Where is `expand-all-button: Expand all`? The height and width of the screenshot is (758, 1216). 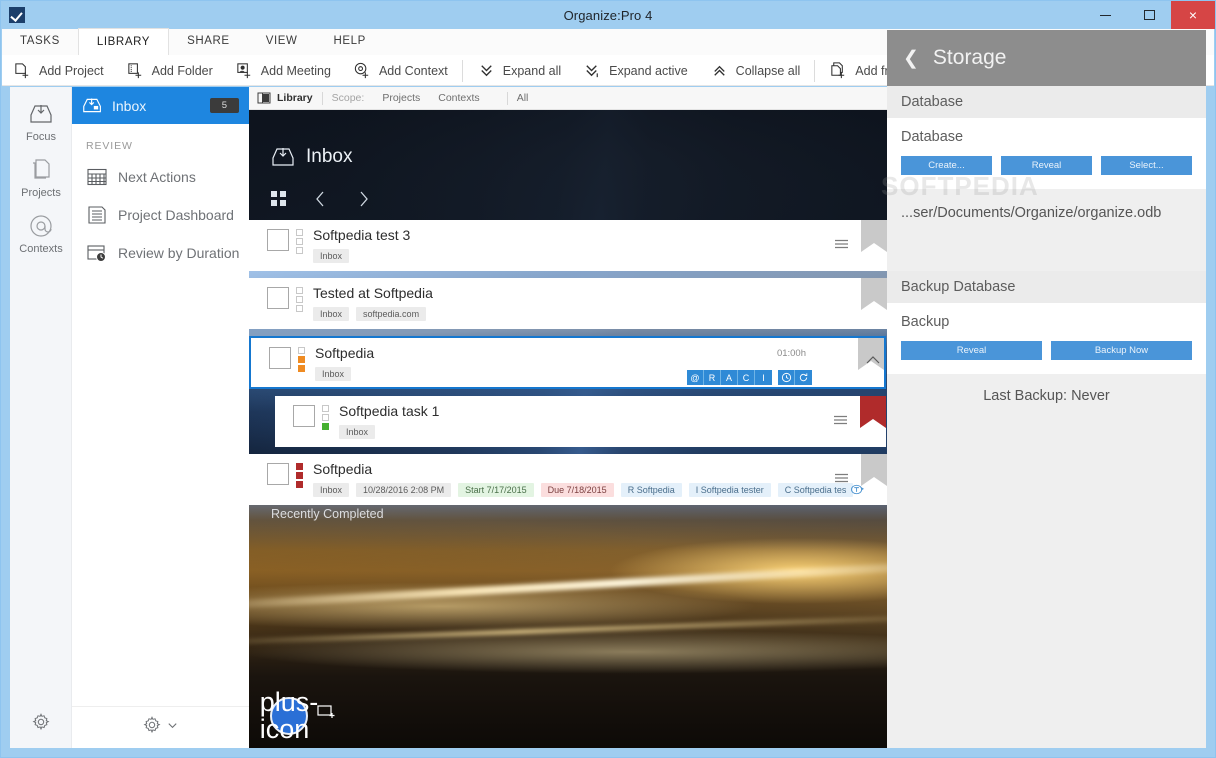 expand-all-button: Expand all is located at coordinates (519, 70).